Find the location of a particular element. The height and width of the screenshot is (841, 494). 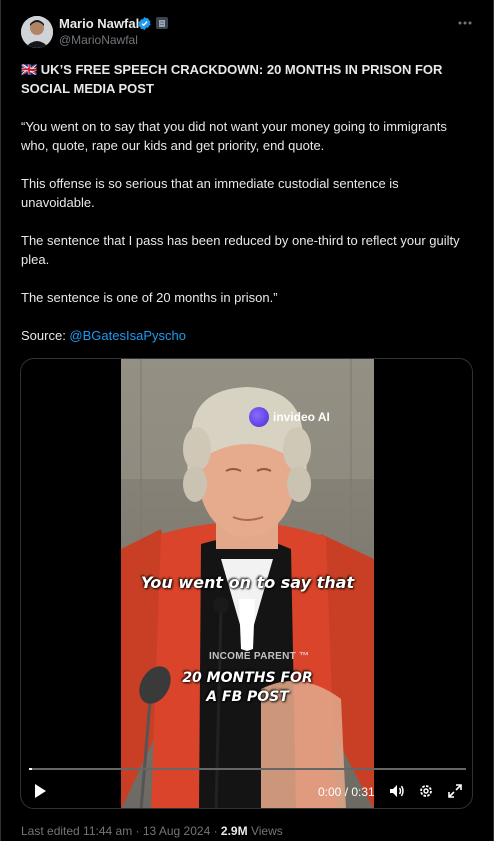

settings-icon is located at coordinates (426, 791).